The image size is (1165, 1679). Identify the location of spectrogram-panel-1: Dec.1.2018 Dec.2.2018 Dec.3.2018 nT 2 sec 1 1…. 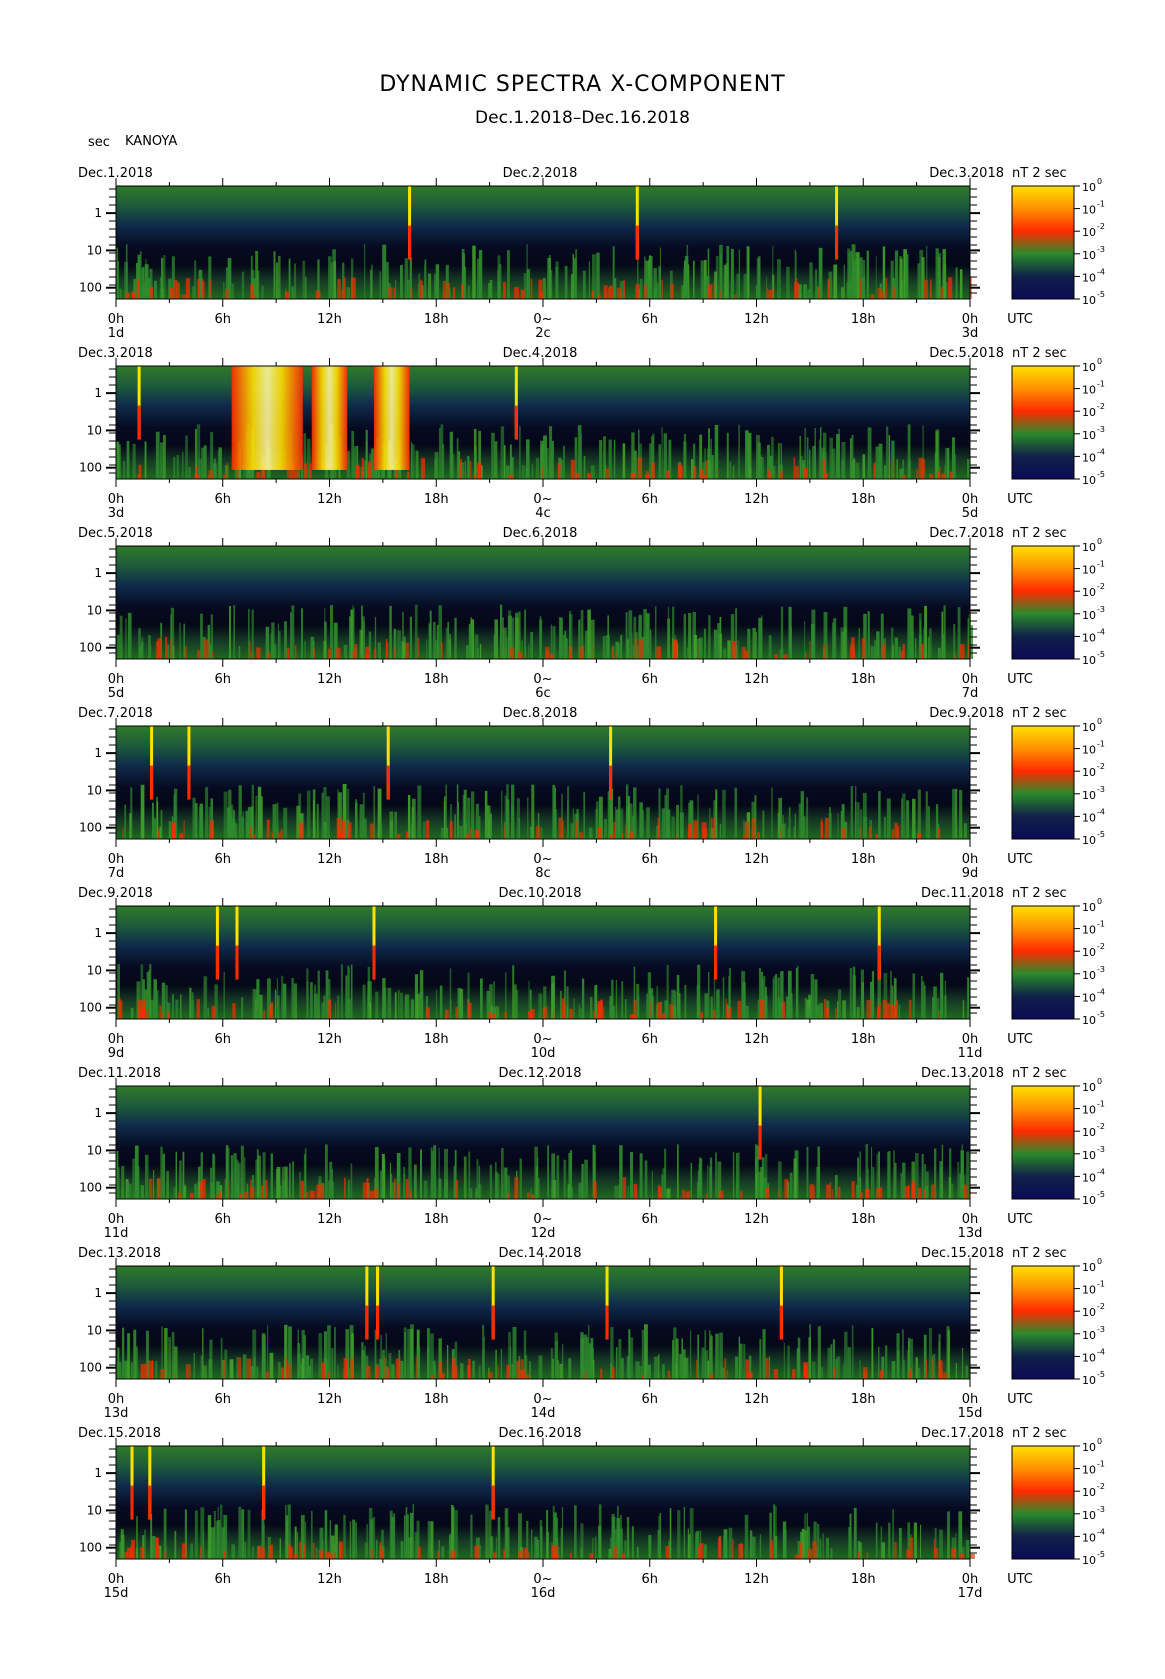
(591, 253).